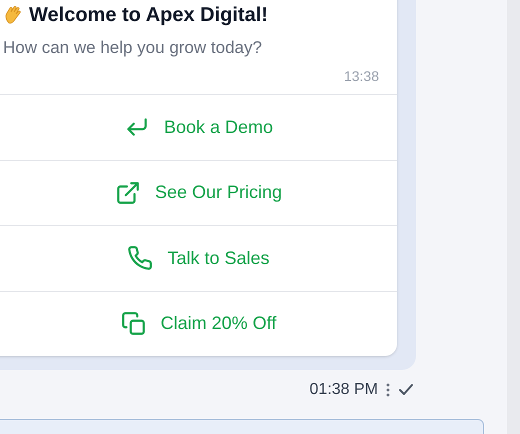  Describe the element at coordinates (361, 76) in the screenshot. I see `message-time: 13:38` at that location.